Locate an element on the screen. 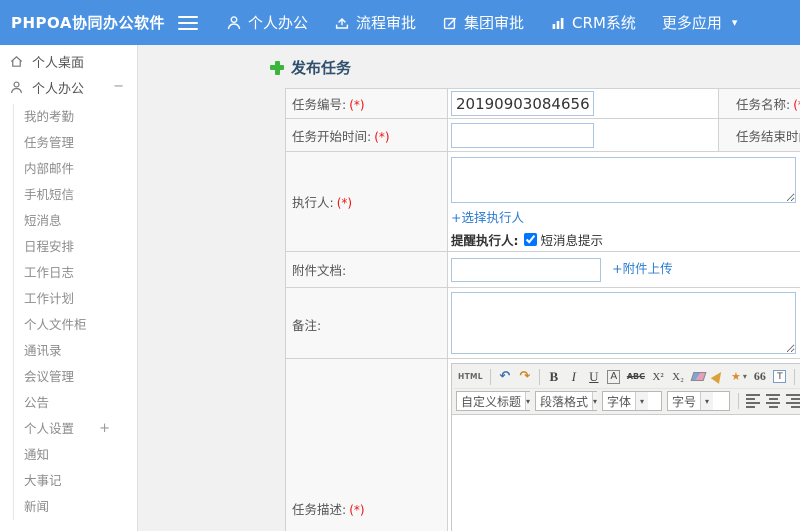 Image resolution: width=800 pixels, height=531 pixels. wand-icon: ★ is located at coordinates (736, 376).